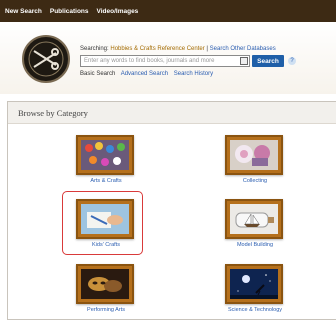 The image size is (336, 320). What do you see at coordinates (193, 74) in the screenshot?
I see `search-history-link: Search History` at bounding box center [193, 74].